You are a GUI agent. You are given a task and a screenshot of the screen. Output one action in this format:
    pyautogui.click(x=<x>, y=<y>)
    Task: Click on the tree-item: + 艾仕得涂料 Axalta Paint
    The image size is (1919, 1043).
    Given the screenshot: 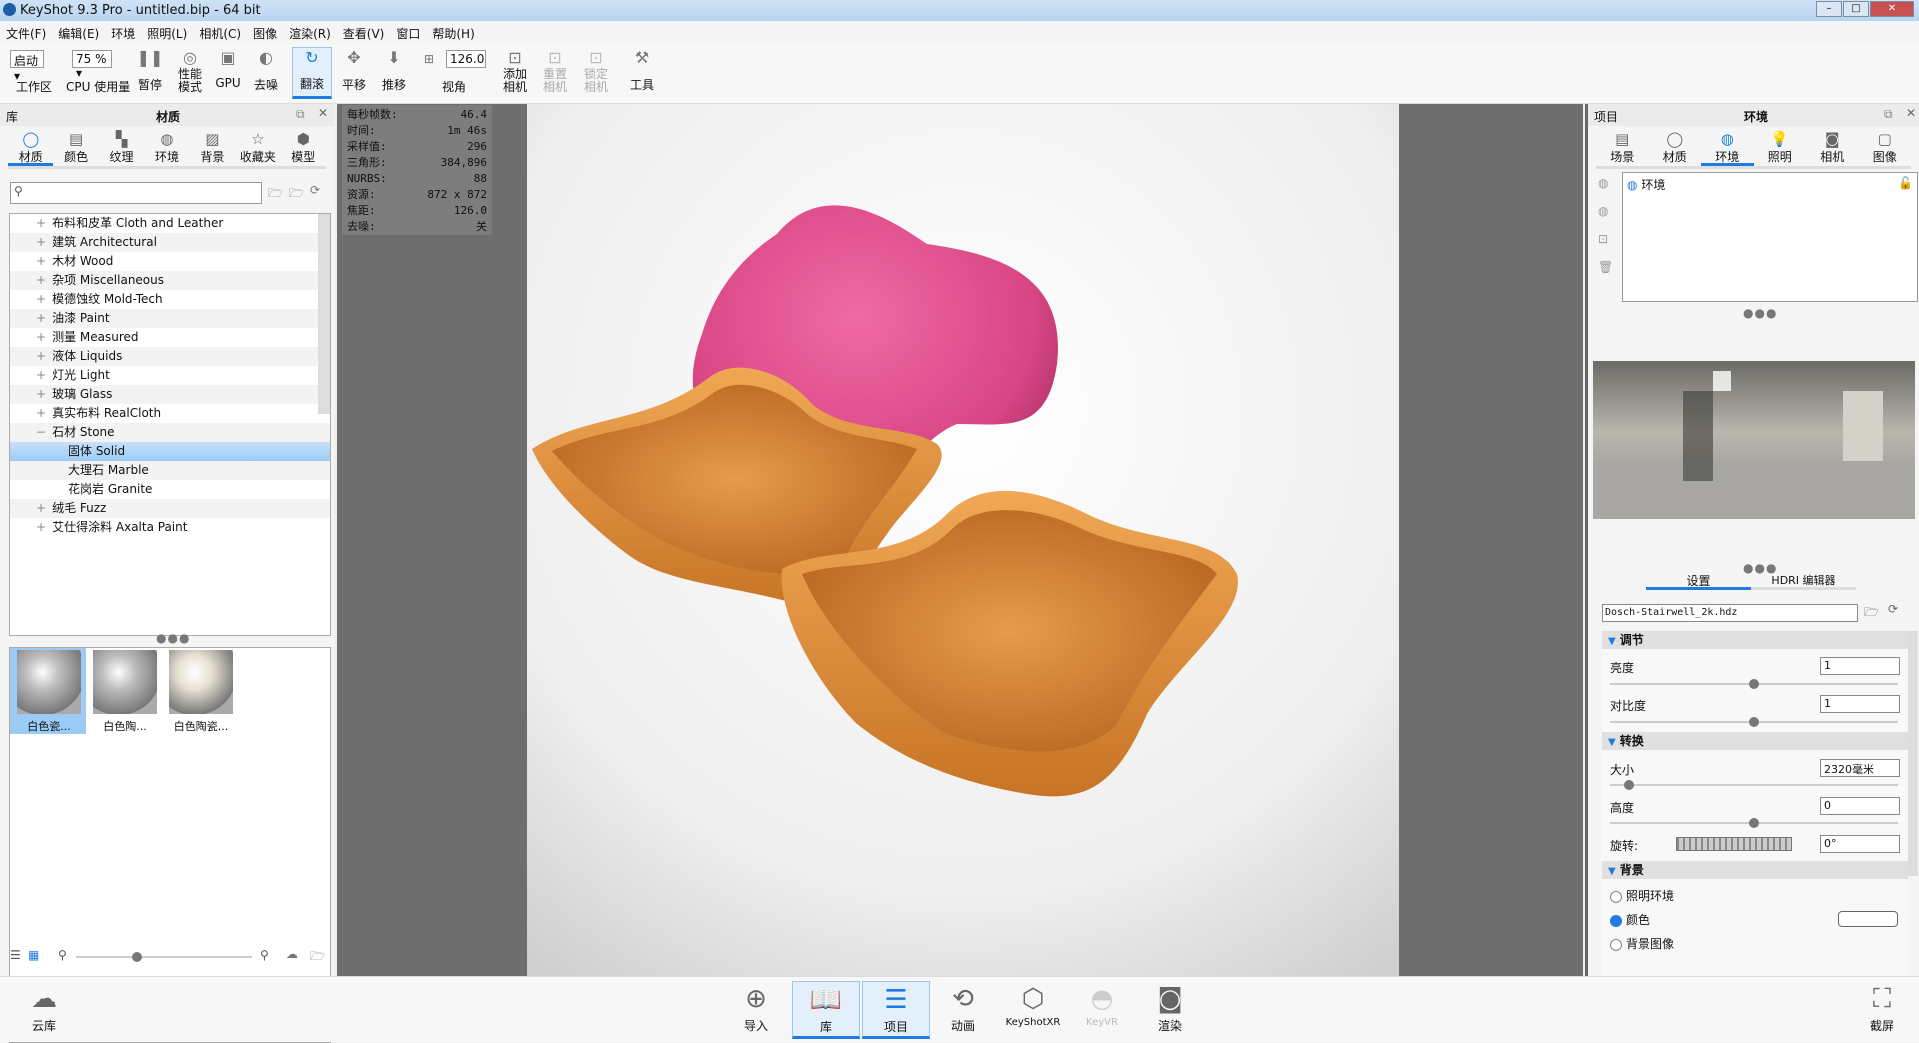 What is the action you would take?
    pyautogui.click(x=170, y=527)
    